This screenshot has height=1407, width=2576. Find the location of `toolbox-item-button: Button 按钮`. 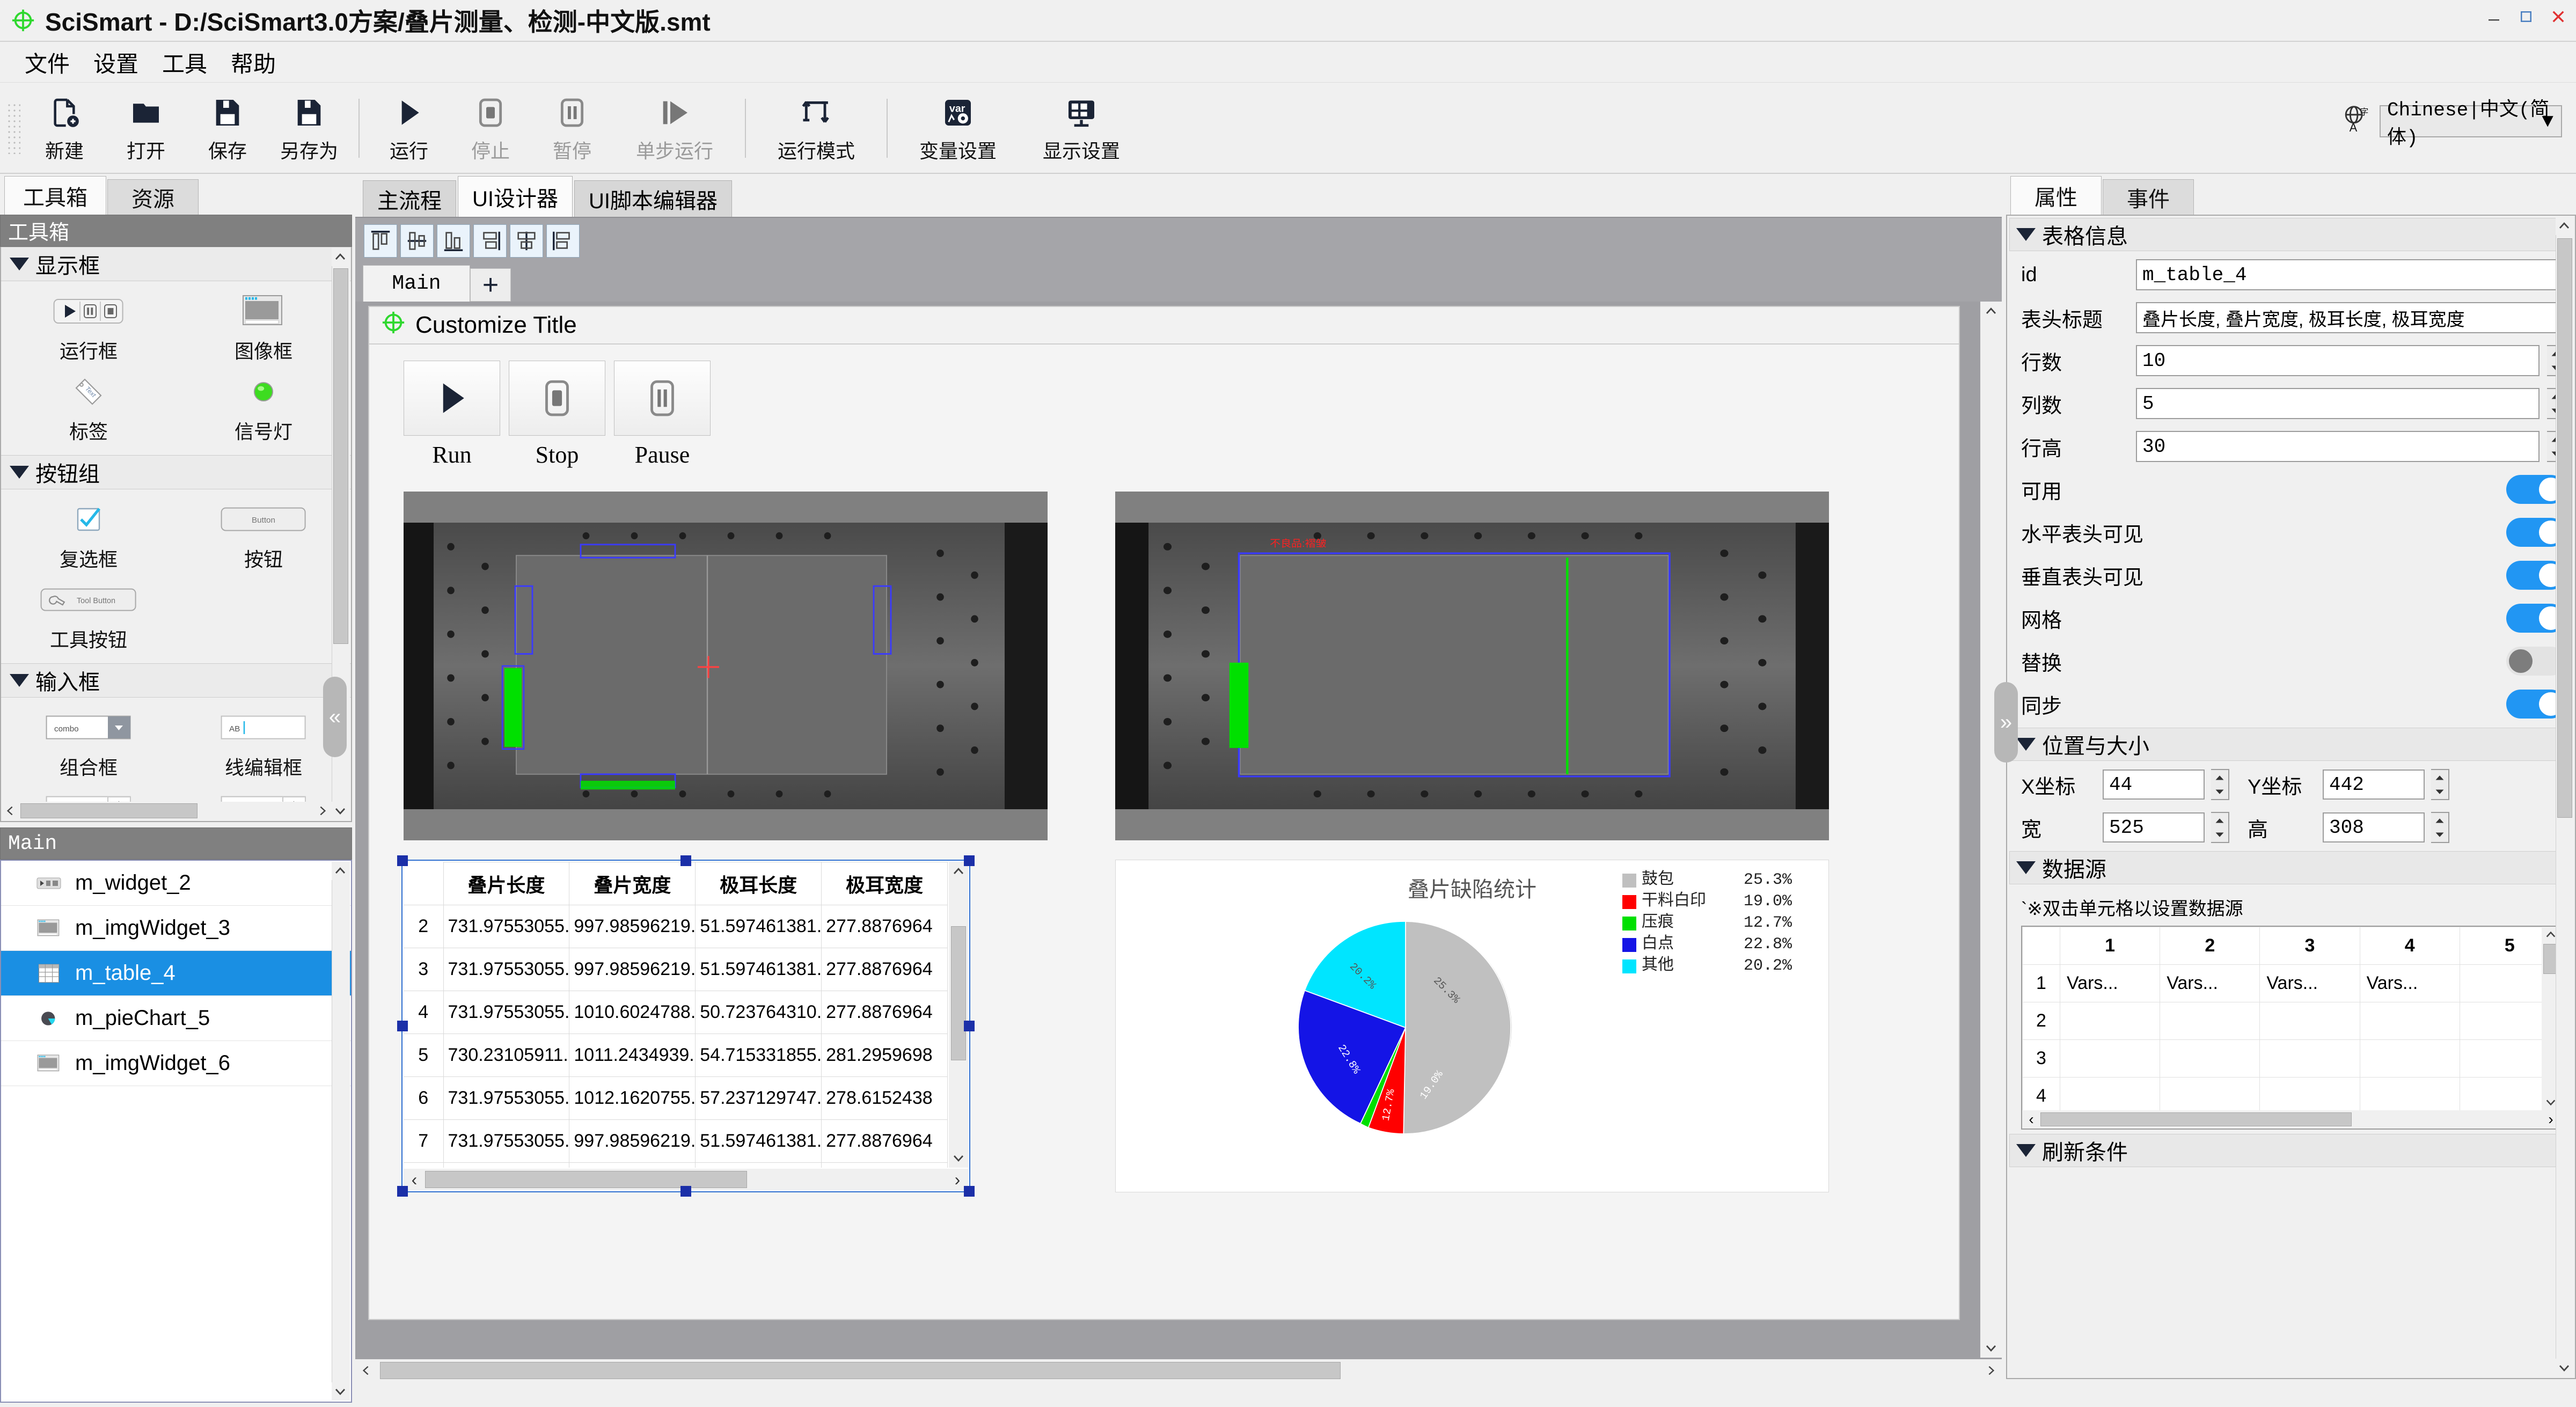

toolbox-item-button: Button 按钮 is located at coordinates (263, 535).